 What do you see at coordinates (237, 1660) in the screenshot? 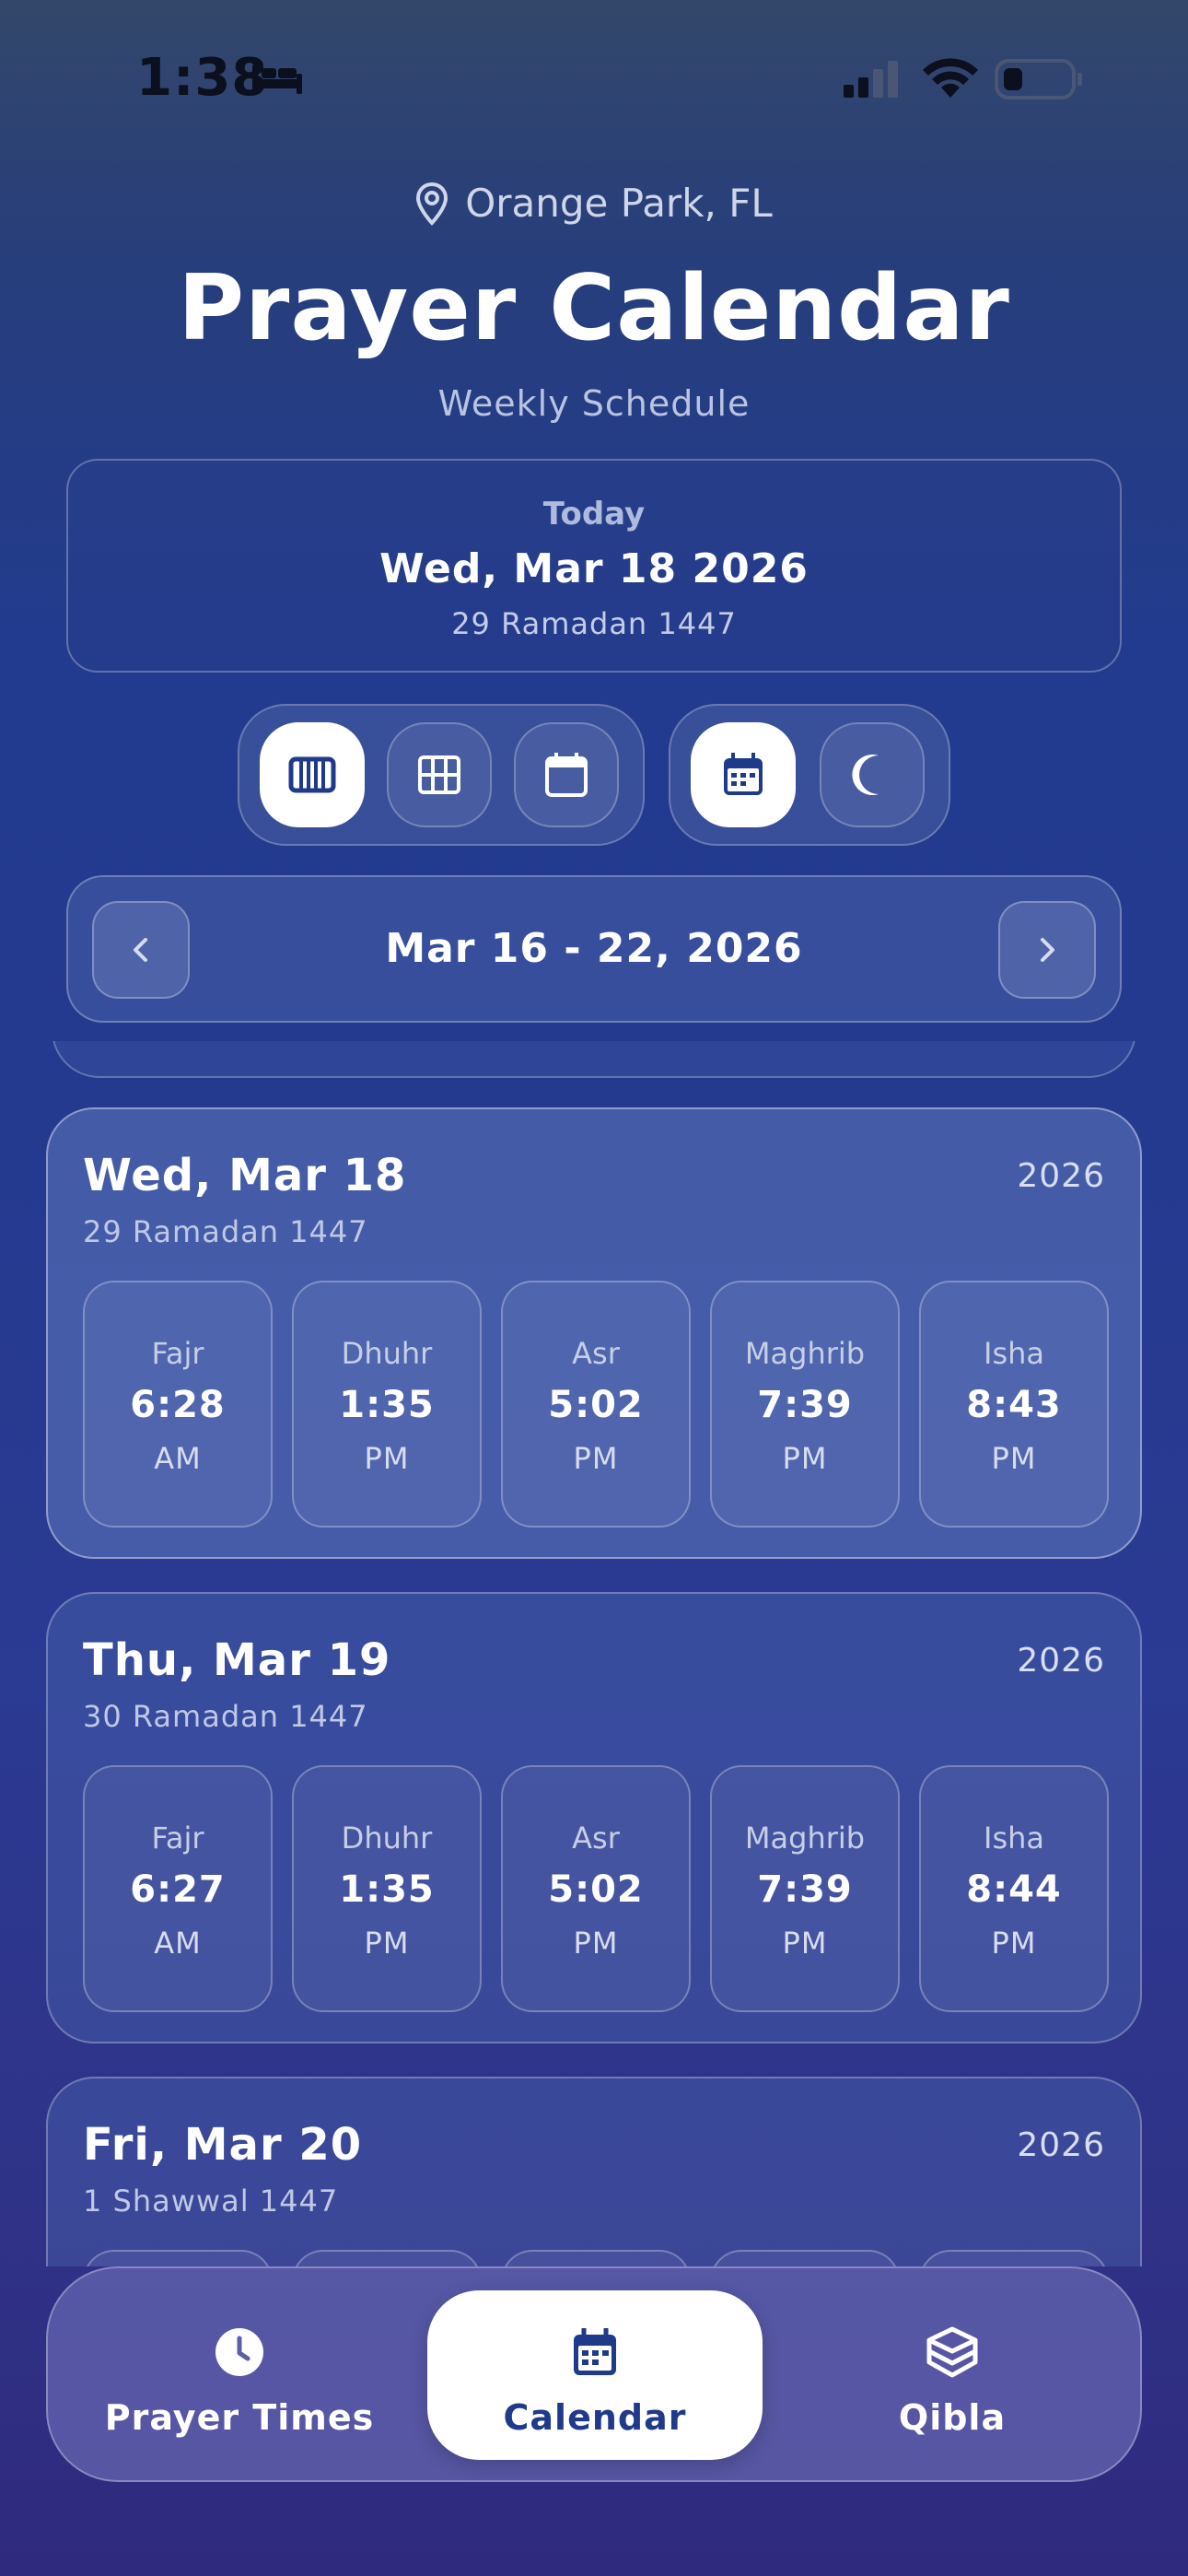
I see `day-title: Thu, Mar 19` at bounding box center [237, 1660].